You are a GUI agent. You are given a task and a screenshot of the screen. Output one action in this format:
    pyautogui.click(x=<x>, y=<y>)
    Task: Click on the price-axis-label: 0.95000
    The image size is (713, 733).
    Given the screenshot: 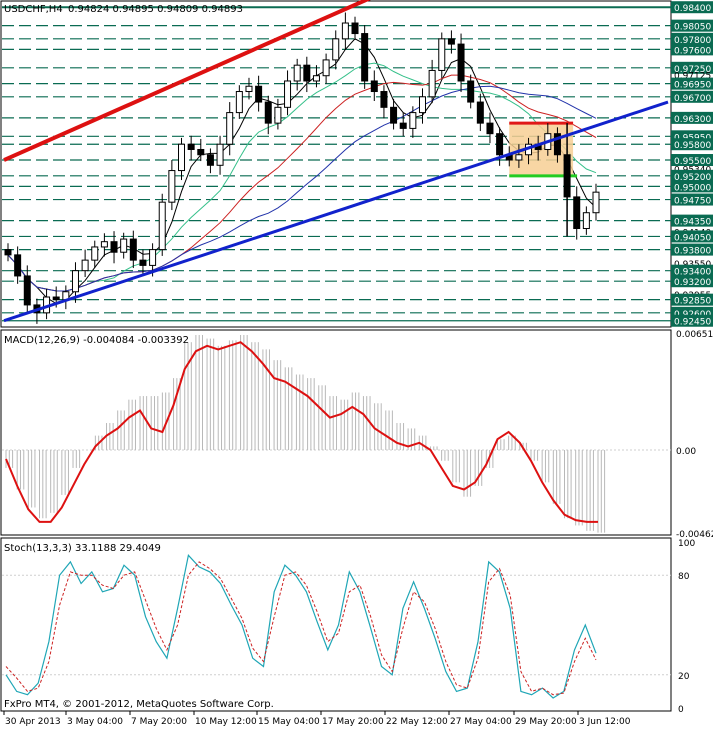 What is the action you would take?
    pyautogui.click(x=692, y=188)
    